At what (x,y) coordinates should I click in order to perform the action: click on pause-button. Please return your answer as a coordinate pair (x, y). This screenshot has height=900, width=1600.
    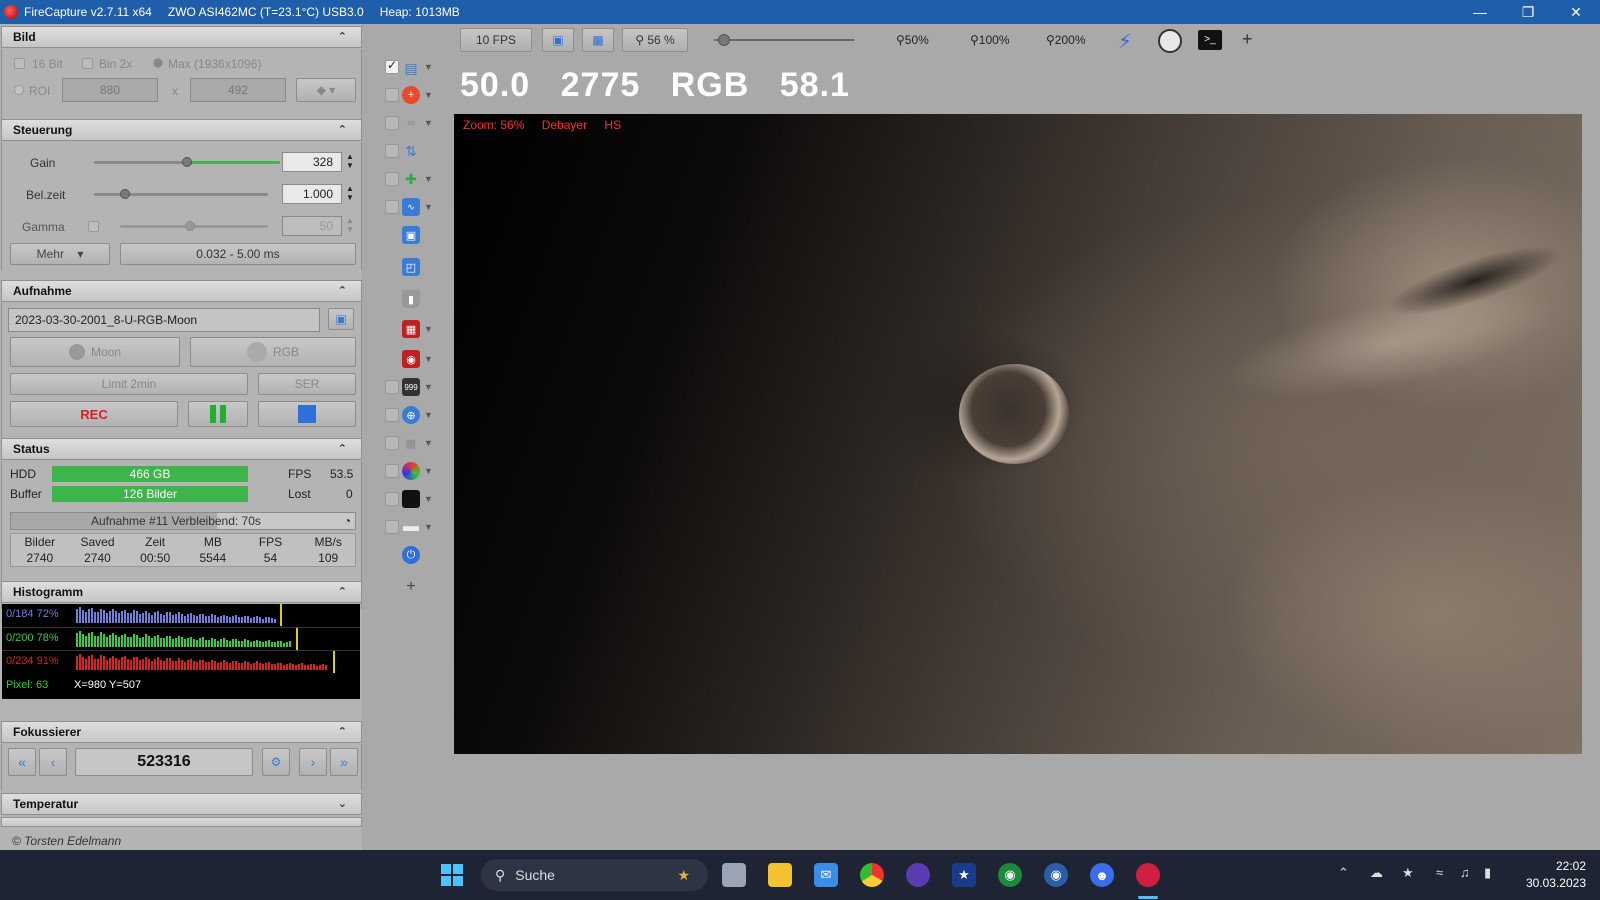
    Looking at the image, I should click on (218, 414).